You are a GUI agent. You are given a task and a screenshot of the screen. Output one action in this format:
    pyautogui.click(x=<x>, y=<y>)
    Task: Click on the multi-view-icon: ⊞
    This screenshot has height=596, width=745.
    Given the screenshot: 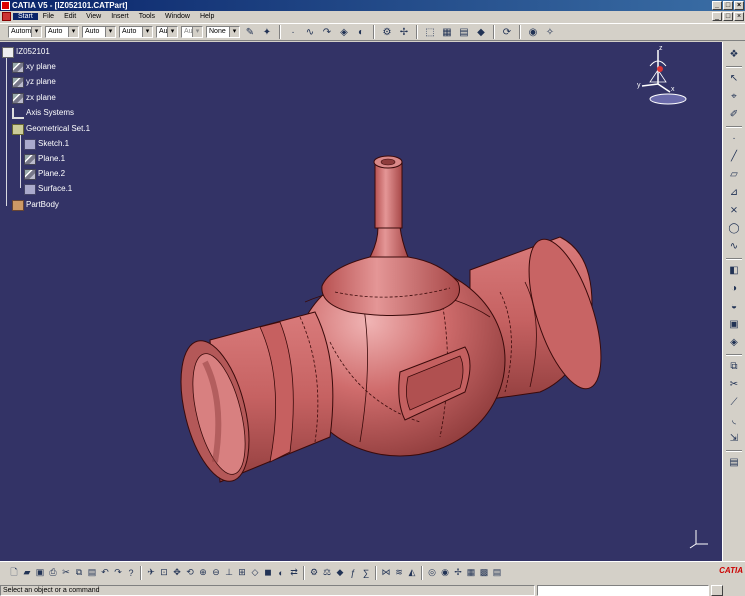 What is the action you would take?
    pyautogui.click(x=242, y=573)
    